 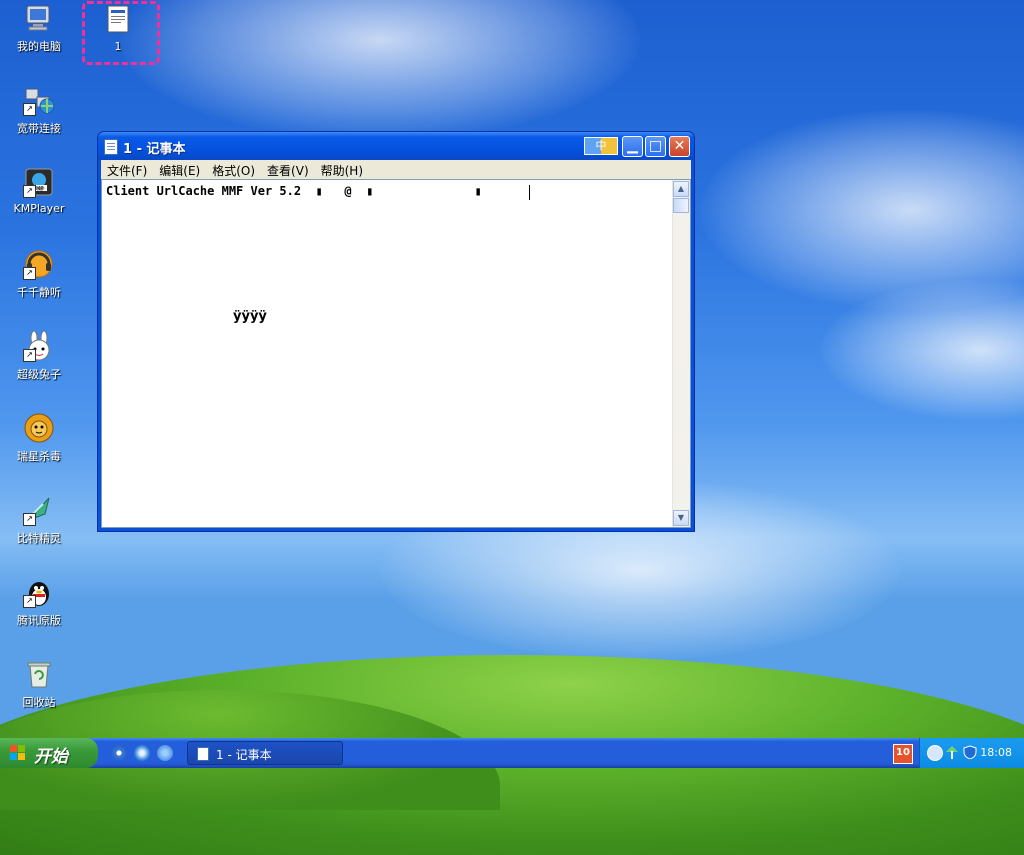 I want to click on desktop-icon-label: 瑞星杀毒, so click(x=39, y=456).